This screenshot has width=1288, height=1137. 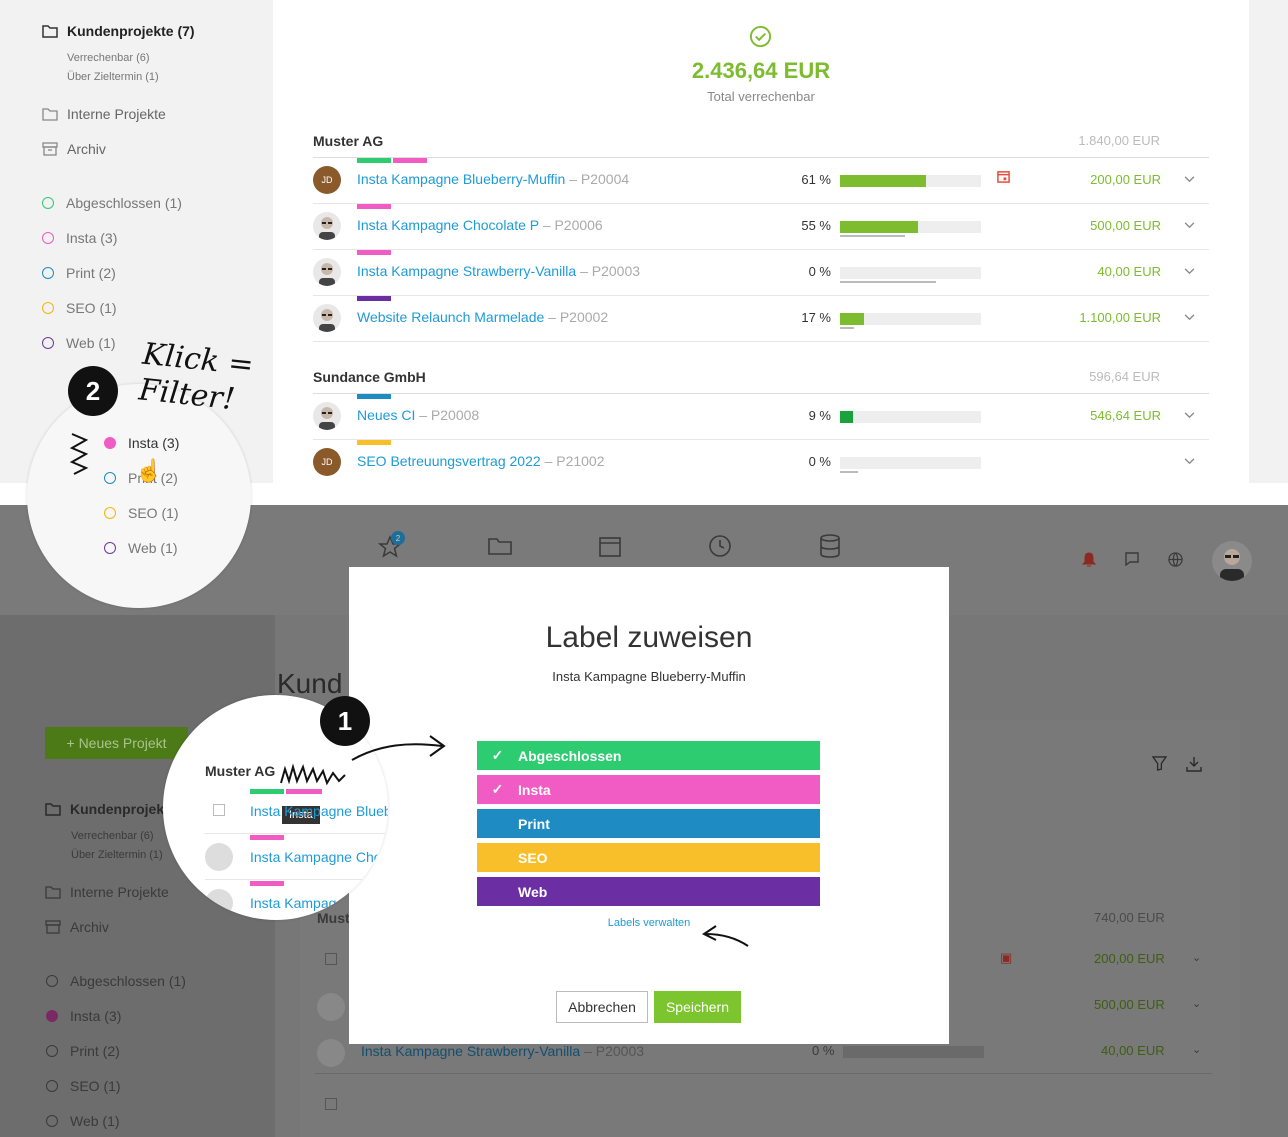 I want to click on cancel-button: Abbrechen, so click(x=602, y=1007).